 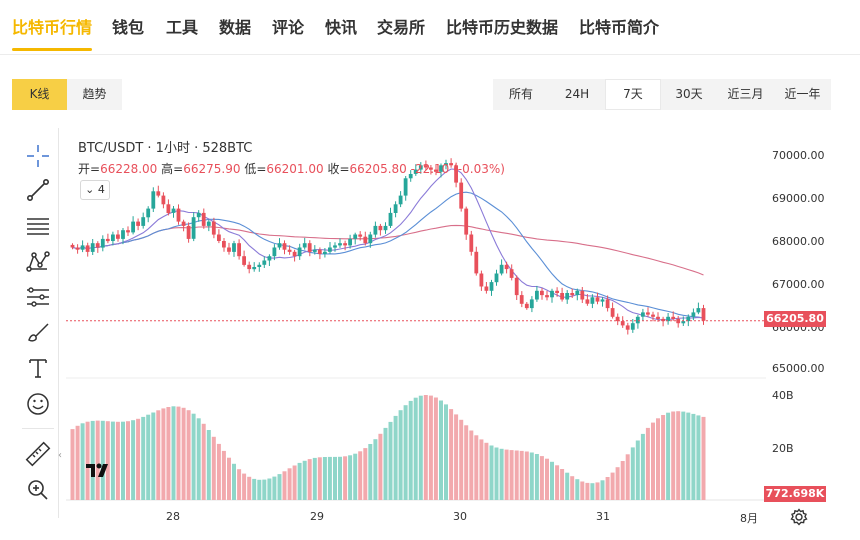 I want to click on emoji-icon, so click(x=38, y=404).